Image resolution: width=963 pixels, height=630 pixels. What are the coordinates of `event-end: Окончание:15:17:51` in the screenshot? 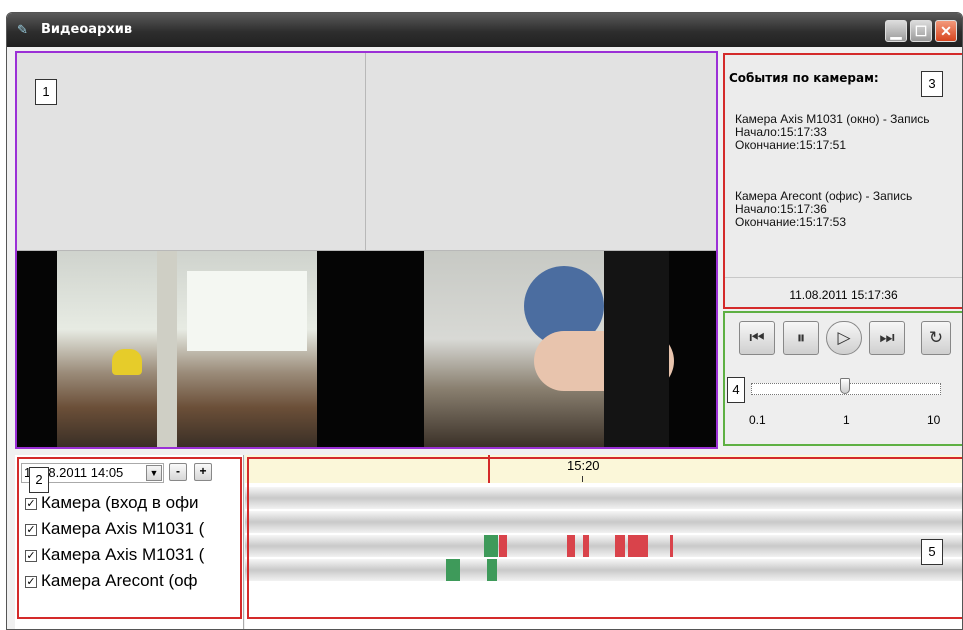 It's located at (790, 145).